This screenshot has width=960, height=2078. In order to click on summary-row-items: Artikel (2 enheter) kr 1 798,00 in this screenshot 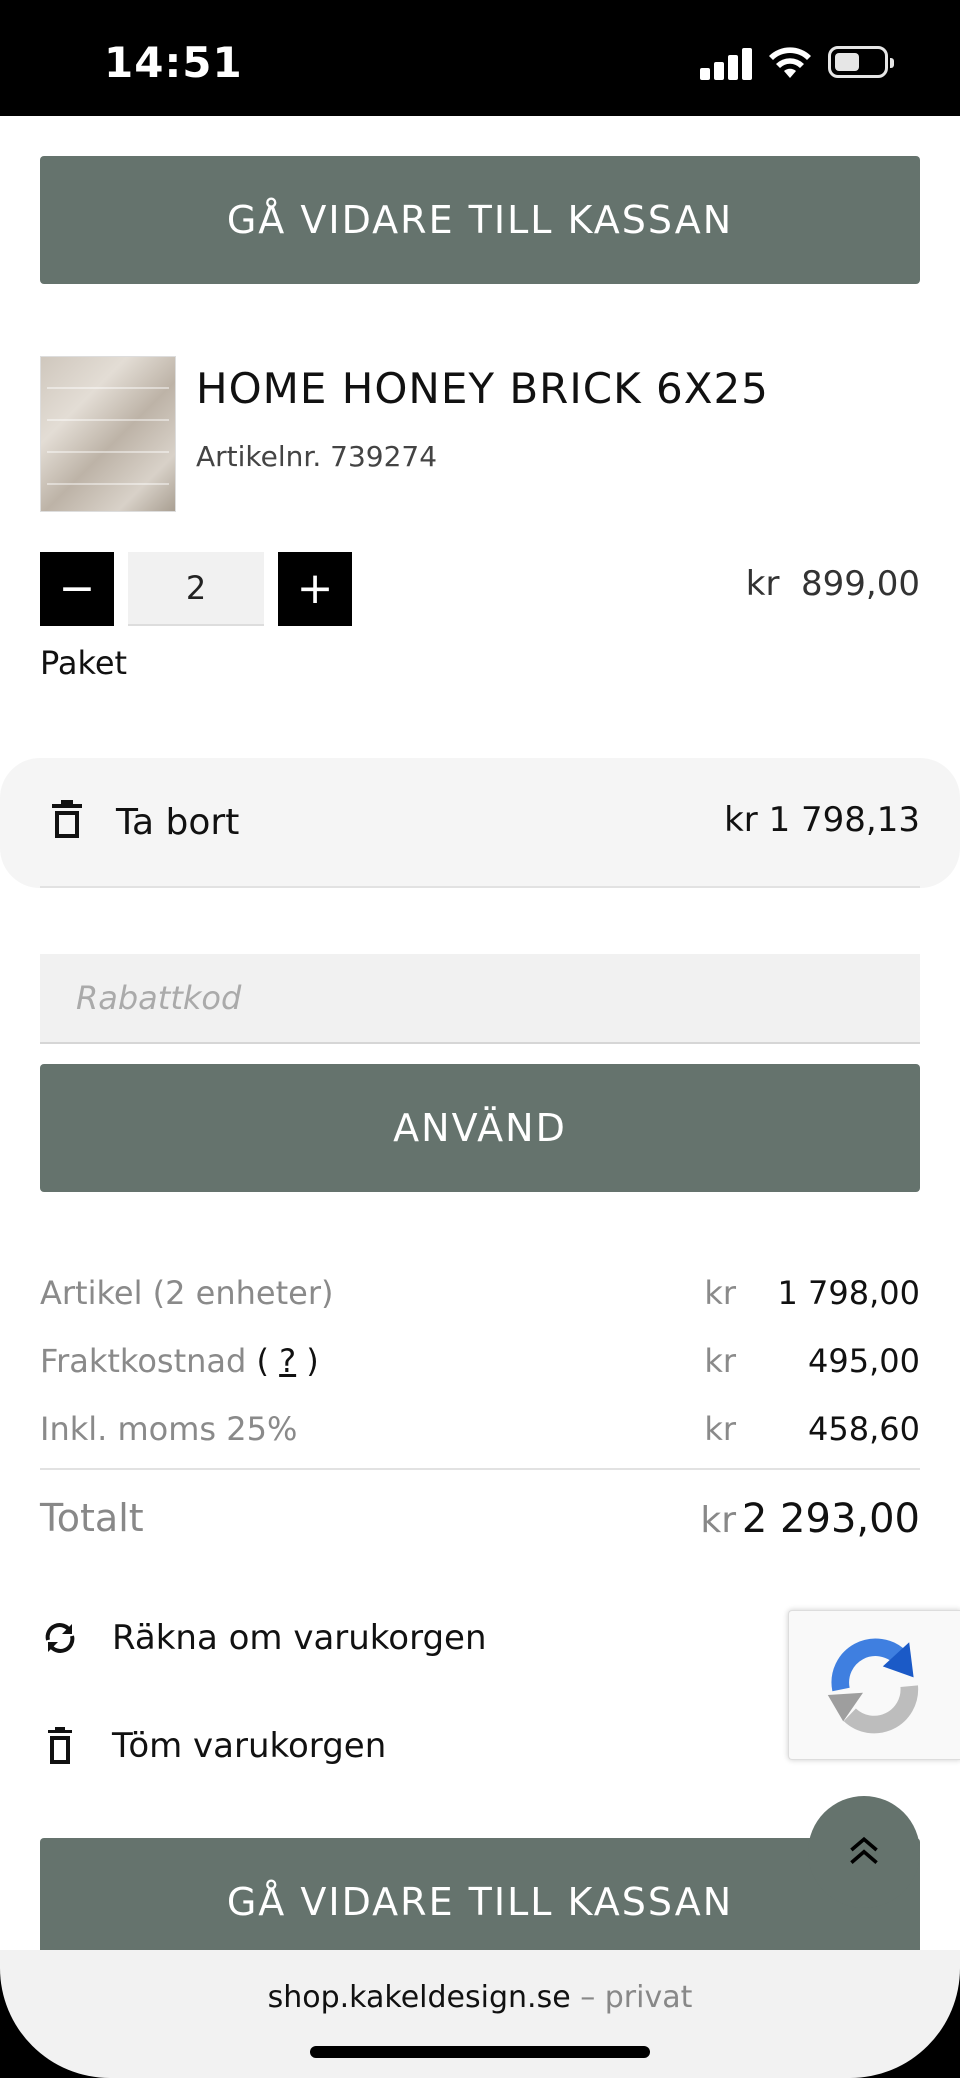, I will do `click(480, 1299)`.